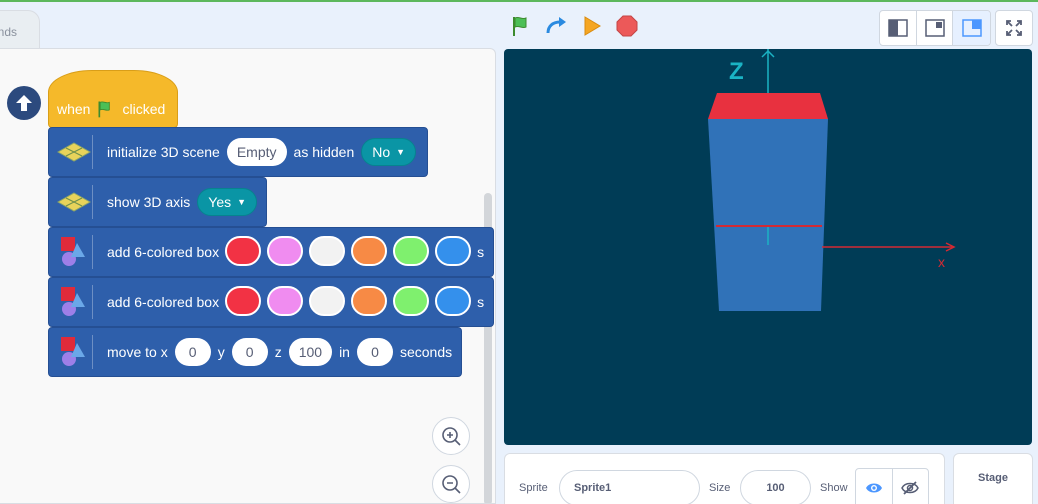 The width and height of the screenshot is (1038, 504). What do you see at coordinates (324, 152) in the screenshot?
I see `as-hidden-label: as hidden` at bounding box center [324, 152].